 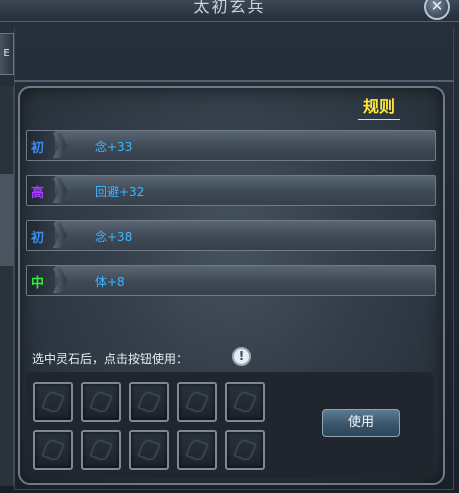 What do you see at coordinates (229, 8) in the screenshot?
I see `dialog-title: 太初玄兵` at bounding box center [229, 8].